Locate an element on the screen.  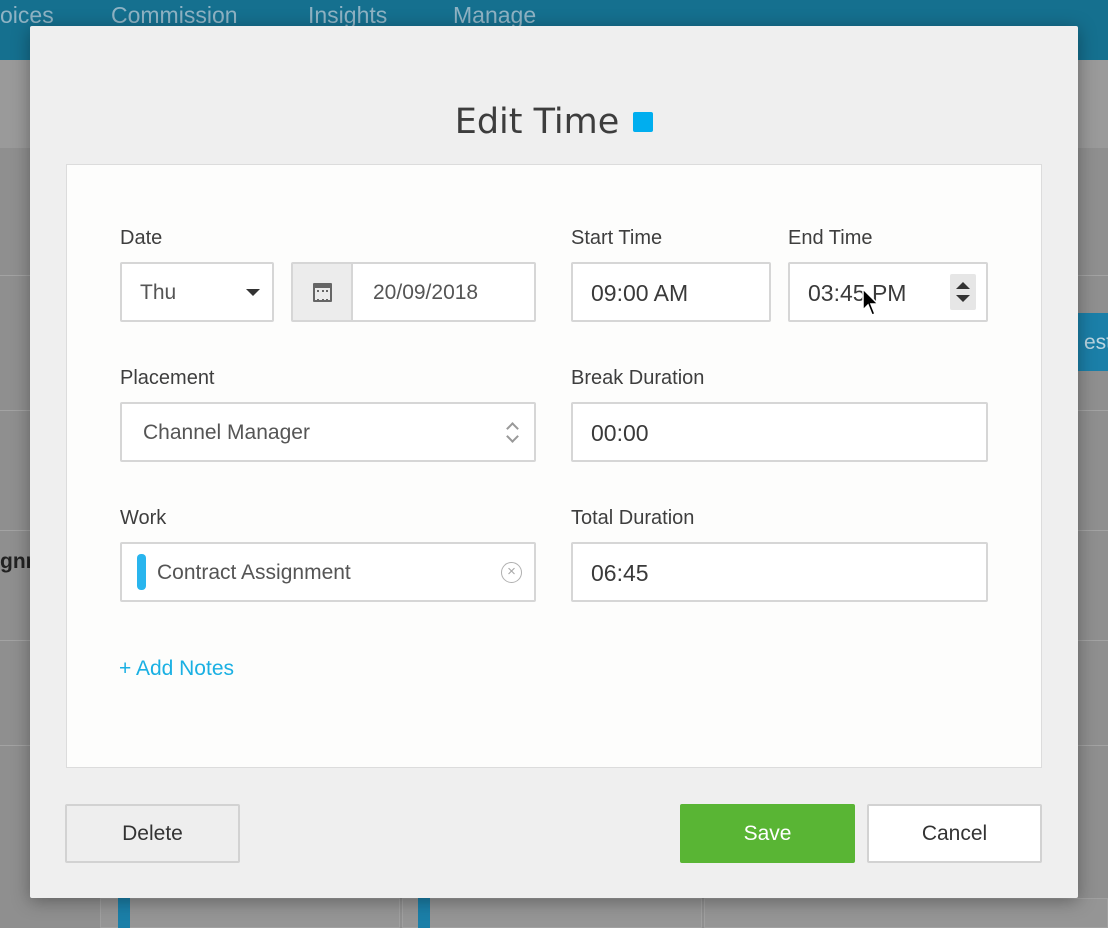
clear-circle-icon: × is located at coordinates (511, 572).